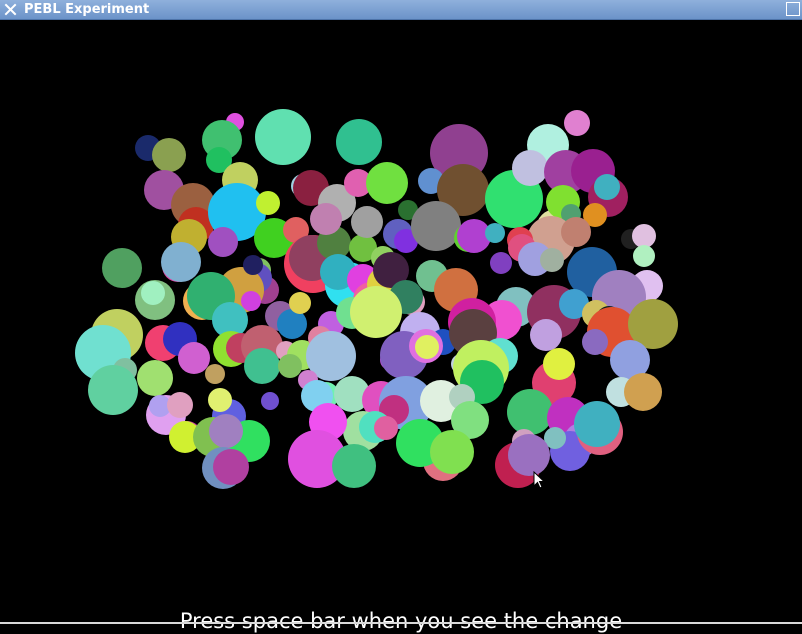 Image resolution: width=802 pixels, height=634 pixels. What do you see at coordinates (539, 480) in the screenshot?
I see `mouse-pointer-icon` at bounding box center [539, 480].